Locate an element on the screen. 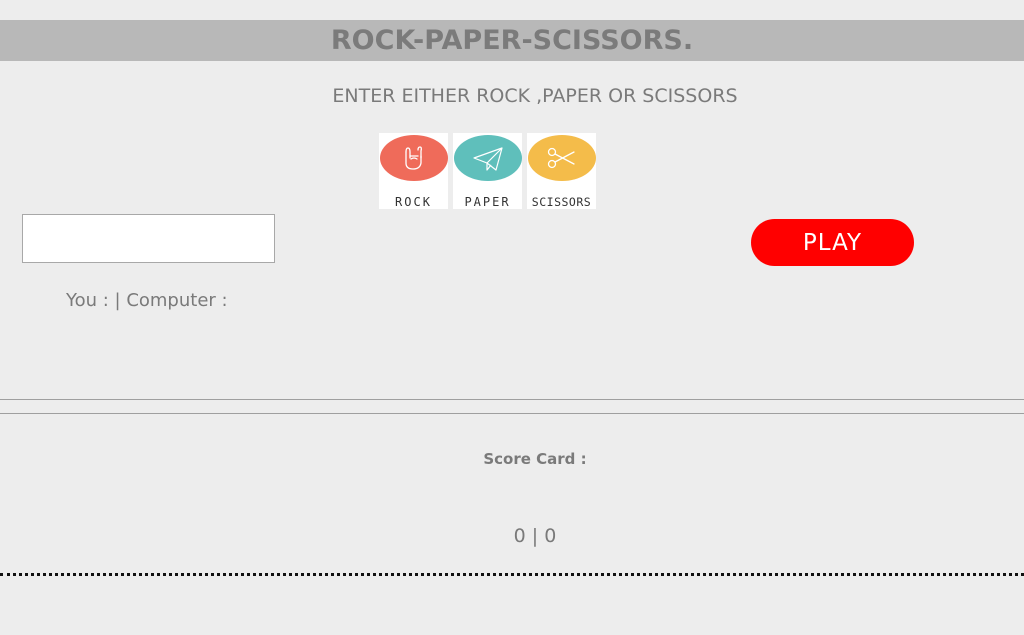  rock-choice-image: ROCK is located at coordinates (413, 171).